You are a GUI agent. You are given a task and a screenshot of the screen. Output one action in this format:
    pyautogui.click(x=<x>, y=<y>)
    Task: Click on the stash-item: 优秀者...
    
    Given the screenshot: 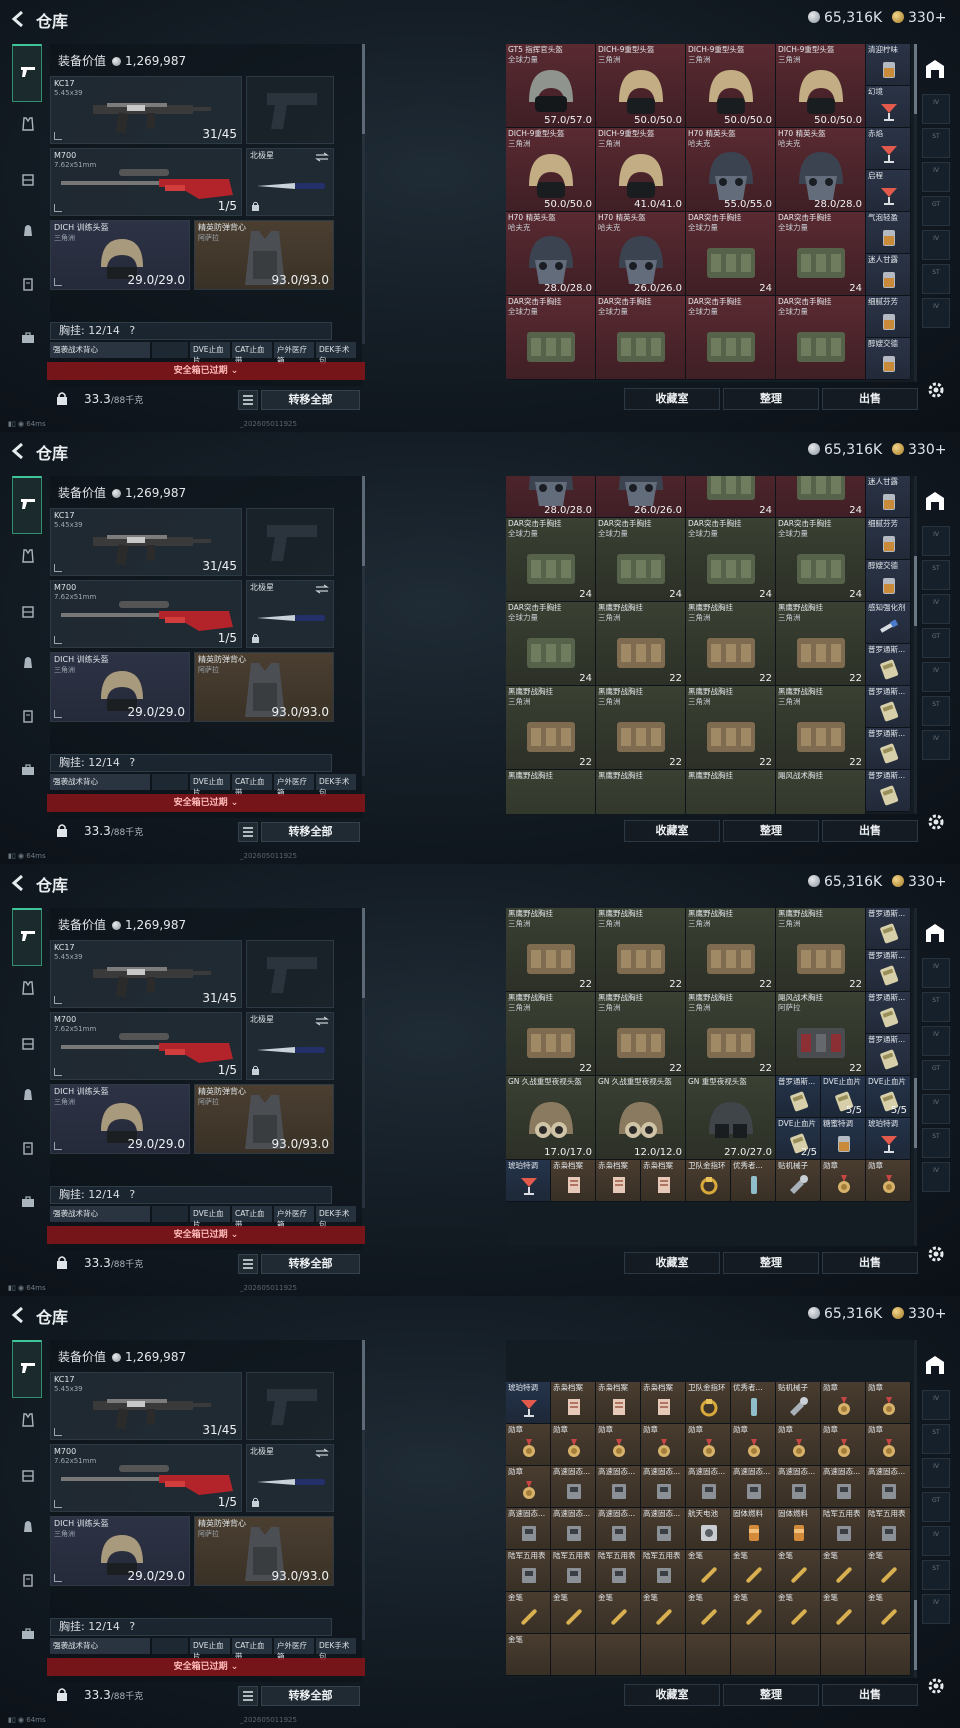 What is the action you would take?
    pyautogui.click(x=753, y=1403)
    